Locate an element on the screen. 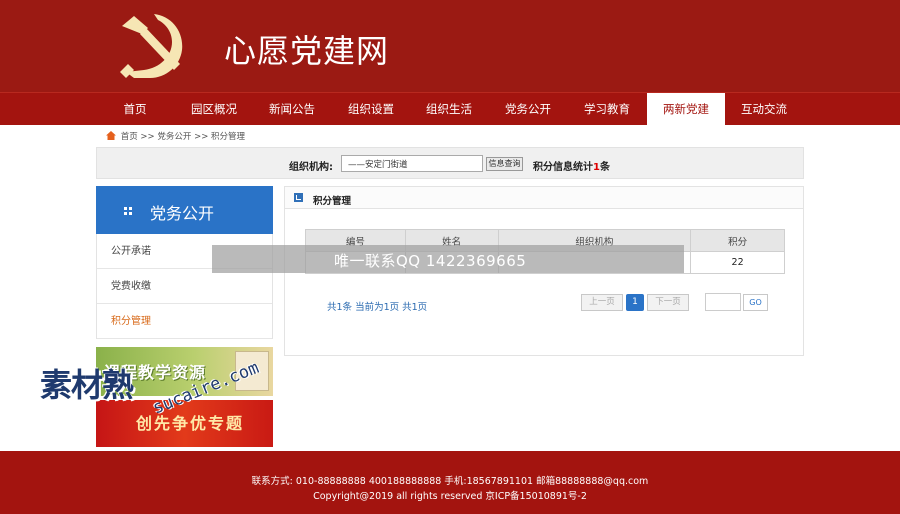  nav-item-org-life: 组织生活 is located at coordinates (449, 109).